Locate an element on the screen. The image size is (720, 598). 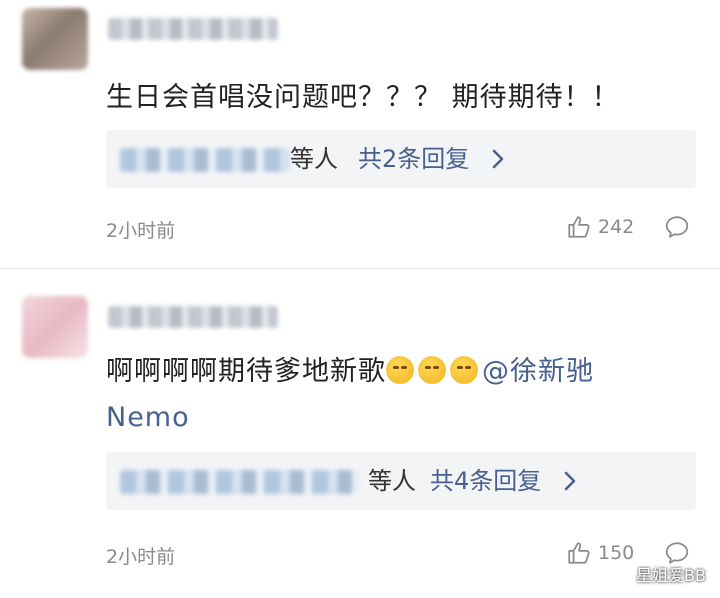
watermark-text: 星姐爱BB is located at coordinates (671, 575).